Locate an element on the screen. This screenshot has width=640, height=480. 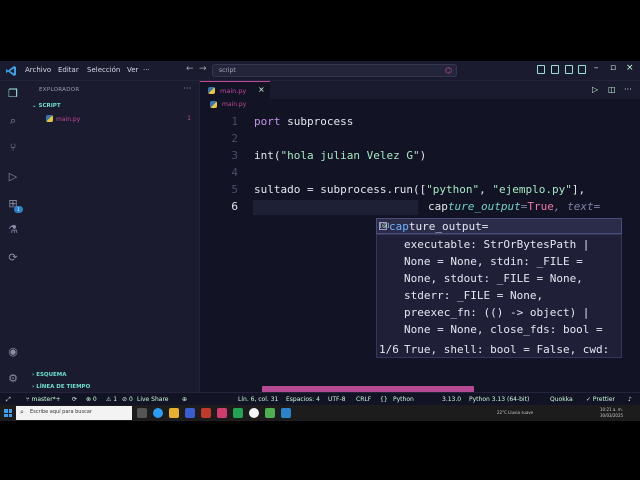
editor-more-icon: ··· is located at coordinates (628, 89).